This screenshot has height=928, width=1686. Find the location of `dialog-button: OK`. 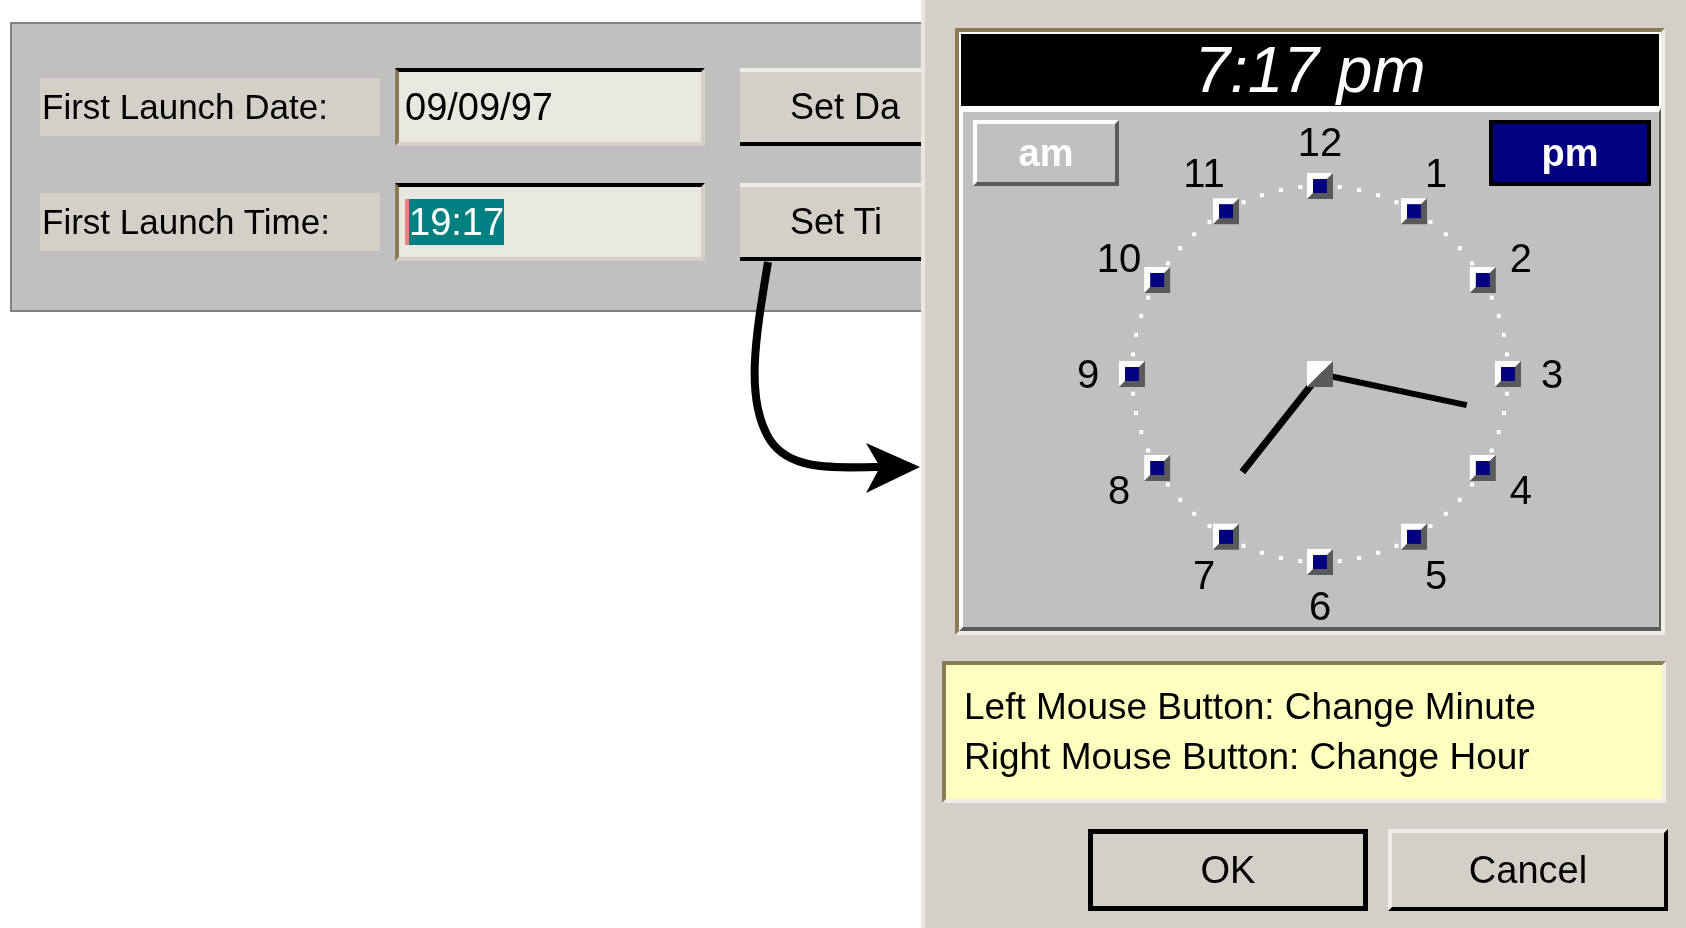

dialog-button: OK is located at coordinates (1228, 870).